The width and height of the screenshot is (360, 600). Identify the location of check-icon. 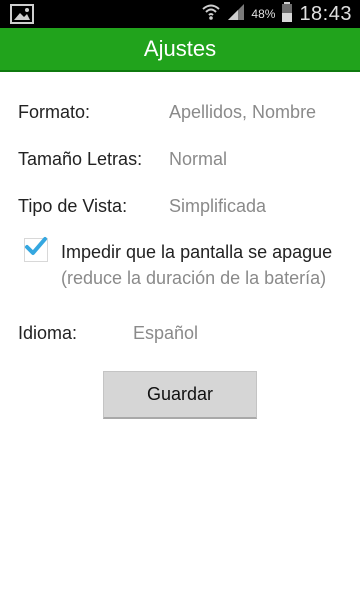
(36, 246).